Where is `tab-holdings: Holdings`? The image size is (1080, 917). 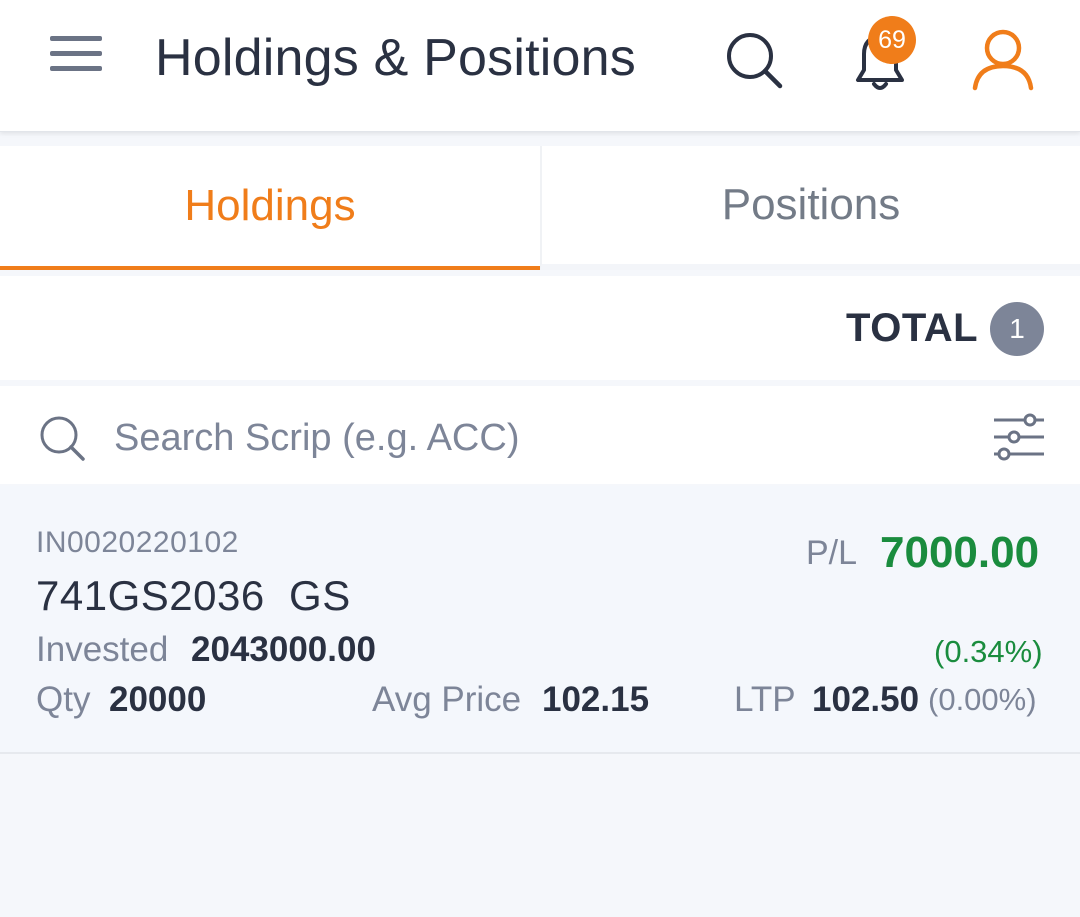
tab-holdings: Holdings is located at coordinates (270, 208).